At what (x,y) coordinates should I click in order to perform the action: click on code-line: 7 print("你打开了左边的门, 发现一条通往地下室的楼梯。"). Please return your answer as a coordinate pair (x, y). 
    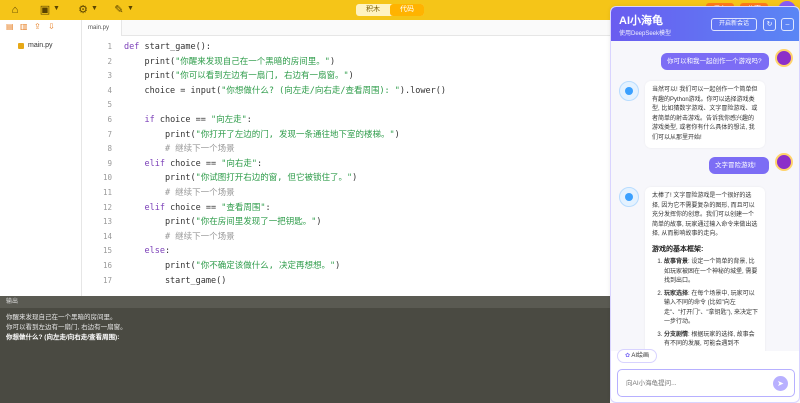
    Looking at the image, I should click on (346, 135).